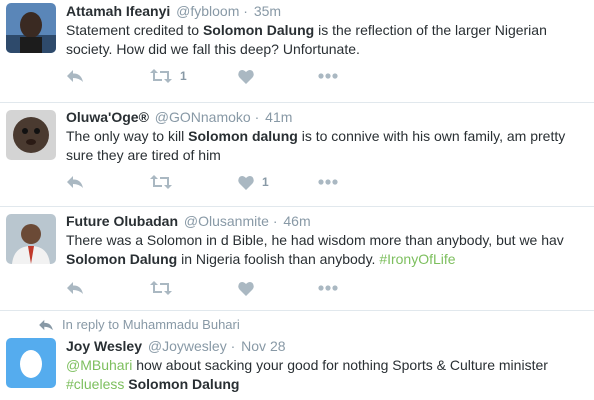 The width and height of the screenshot is (594, 400). Describe the element at coordinates (265, 182) in the screenshot. I see `like-count: 1` at that location.